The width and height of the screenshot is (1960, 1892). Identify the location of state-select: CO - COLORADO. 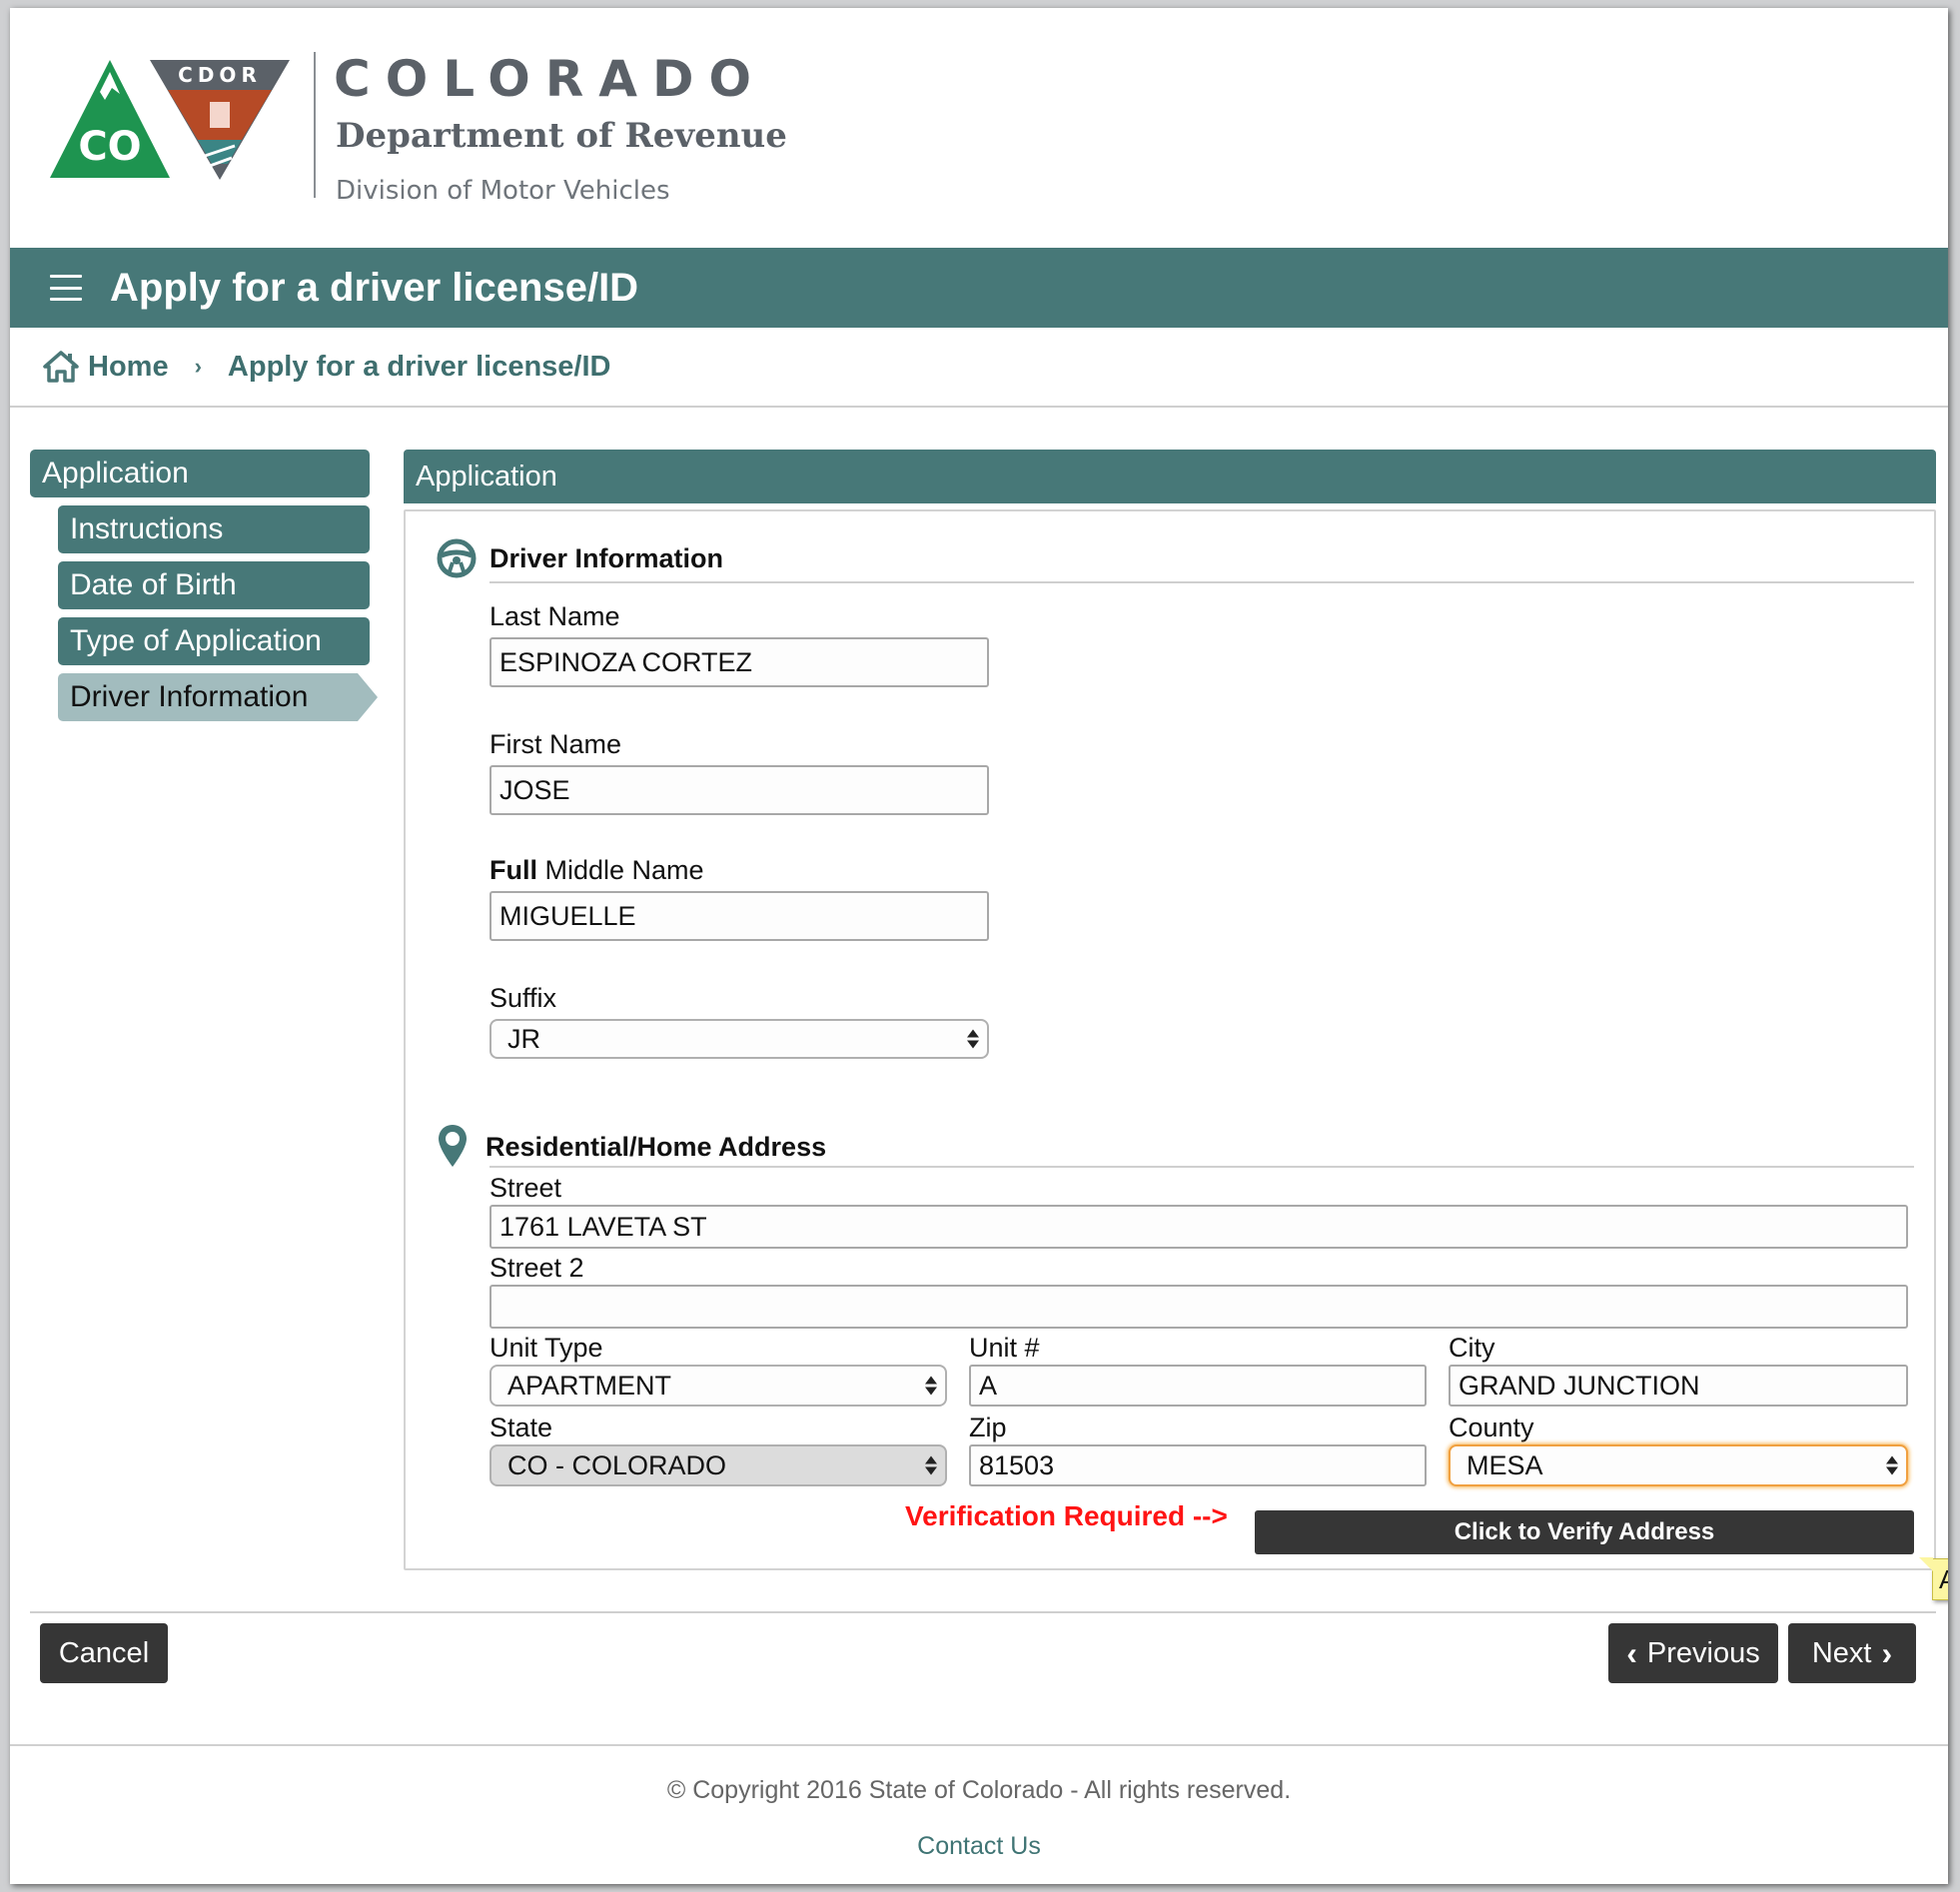
(718, 1465).